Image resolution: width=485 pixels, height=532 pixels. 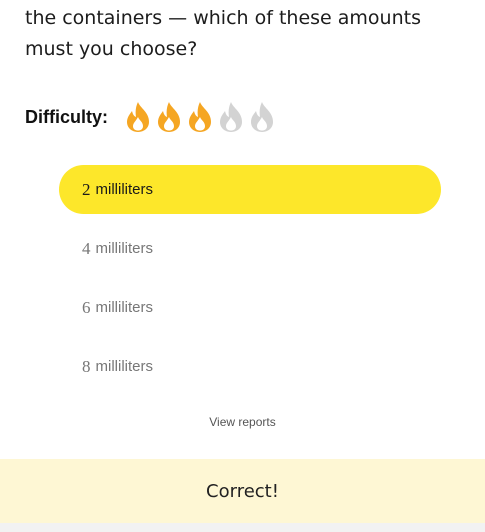 What do you see at coordinates (250, 366) in the screenshot?
I see `answer-option: 8 milliliters` at bounding box center [250, 366].